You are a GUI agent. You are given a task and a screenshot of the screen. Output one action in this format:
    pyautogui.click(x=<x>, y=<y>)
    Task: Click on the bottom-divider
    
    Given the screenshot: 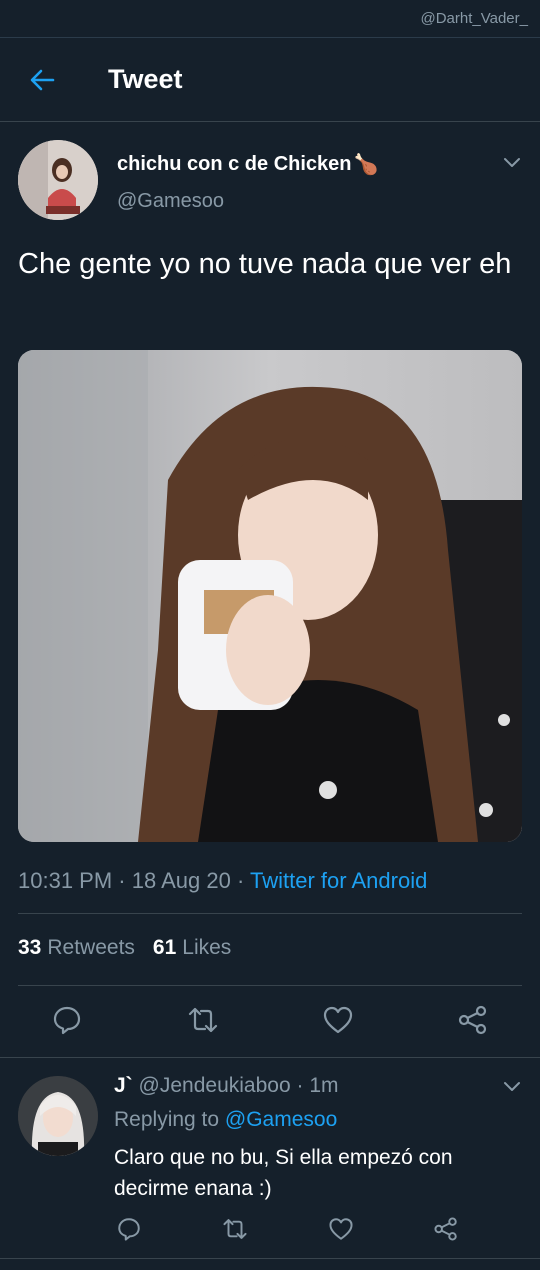 What is the action you would take?
    pyautogui.click(x=270, y=1258)
    